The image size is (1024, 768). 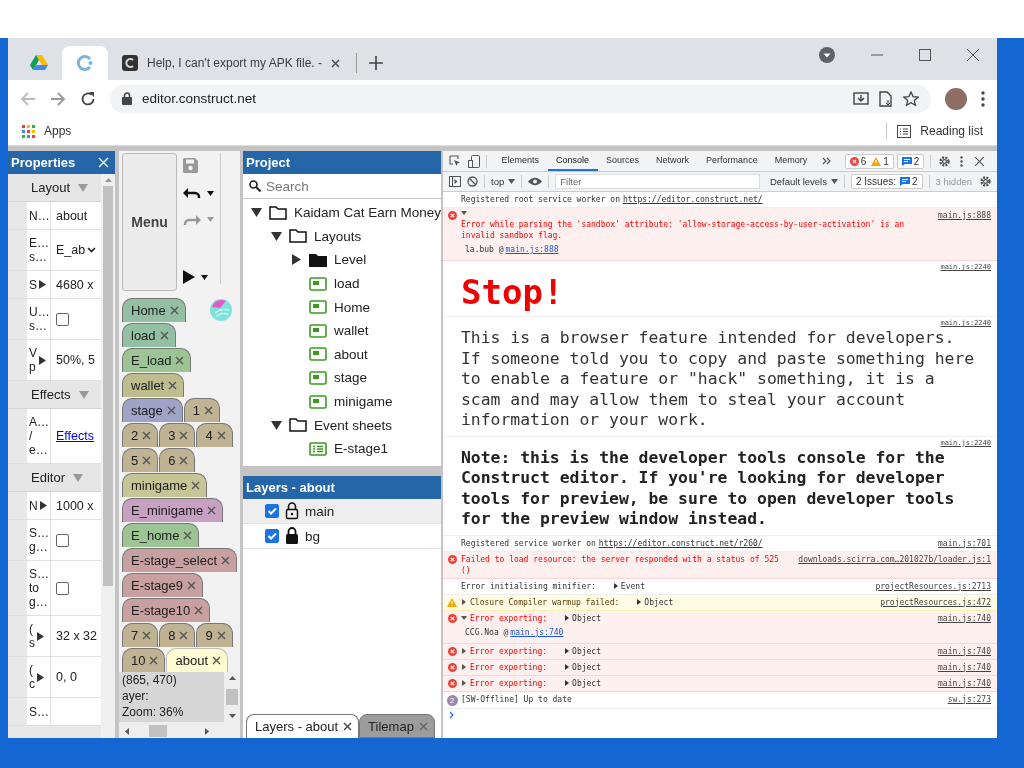 I want to click on layout-tab: load, so click(x=149, y=335).